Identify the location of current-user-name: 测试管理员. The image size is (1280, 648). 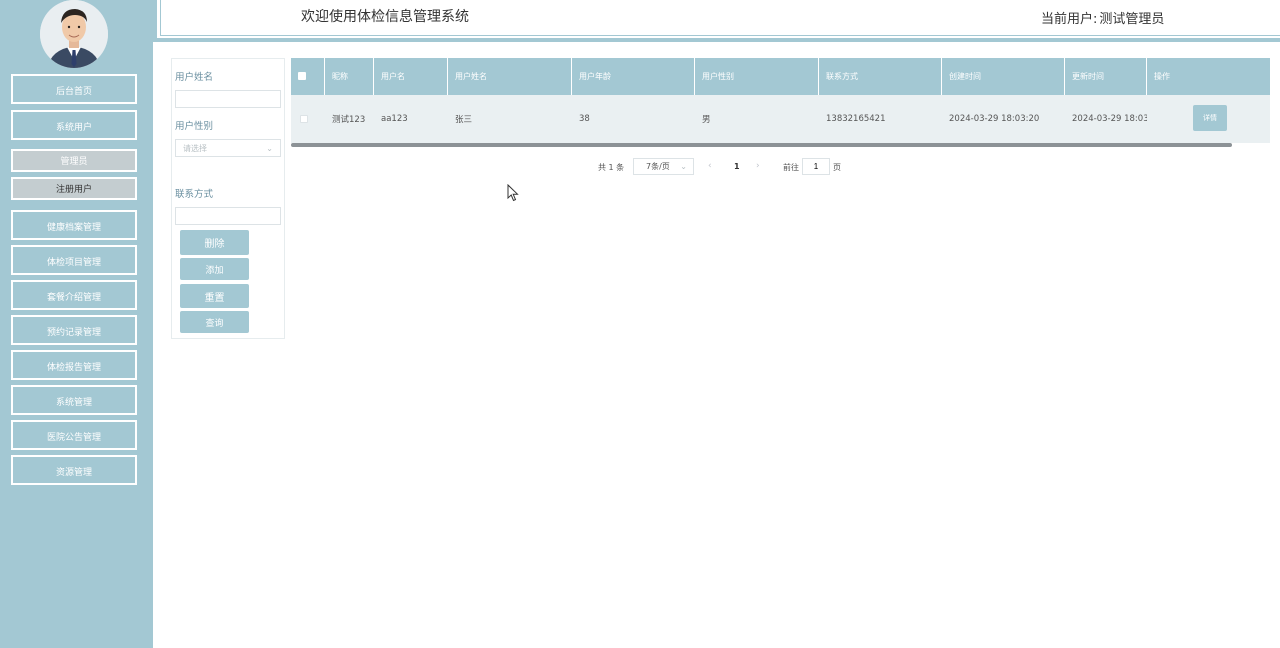
(1132, 19).